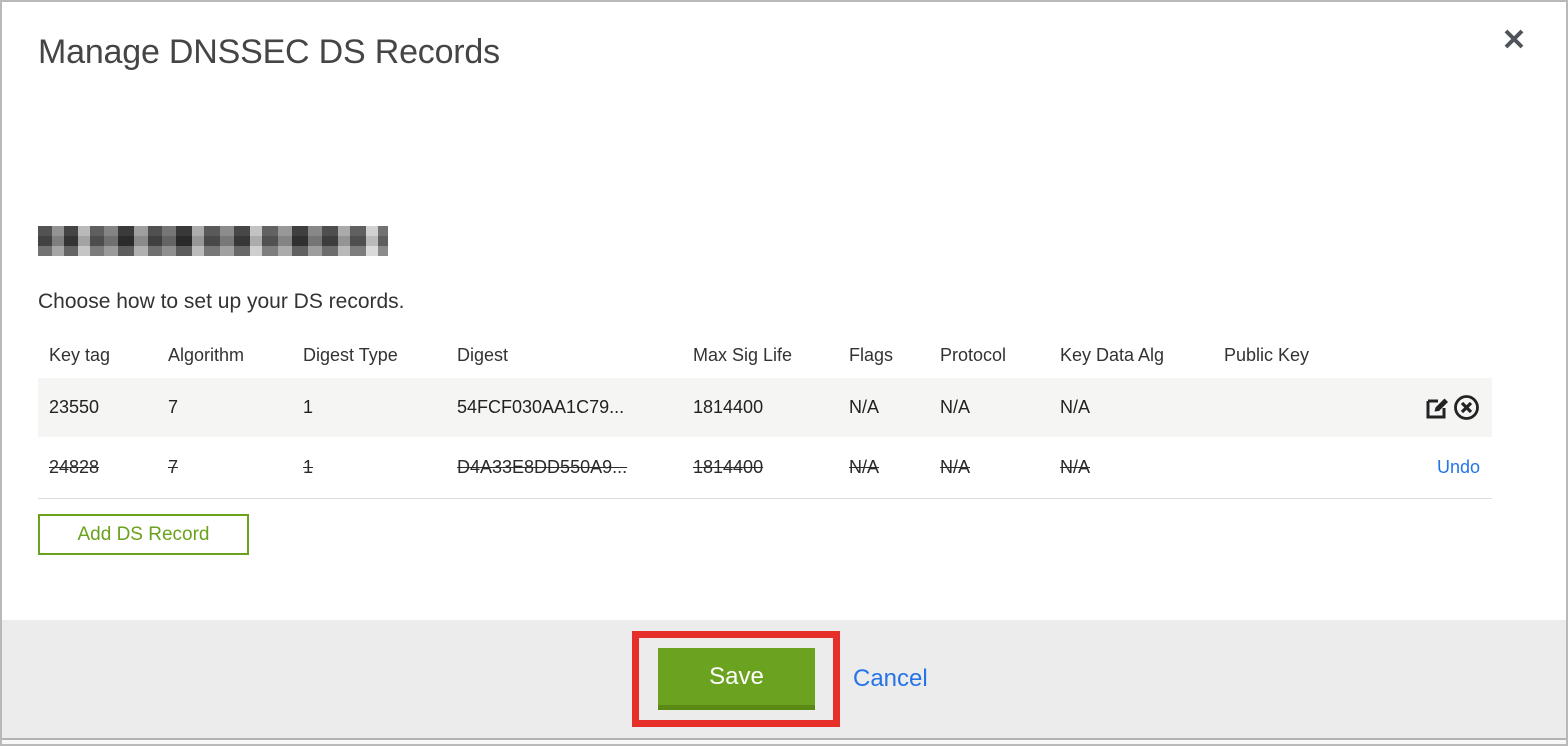 The height and width of the screenshot is (746, 1568). I want to click on close-button, so click(1514, 40).